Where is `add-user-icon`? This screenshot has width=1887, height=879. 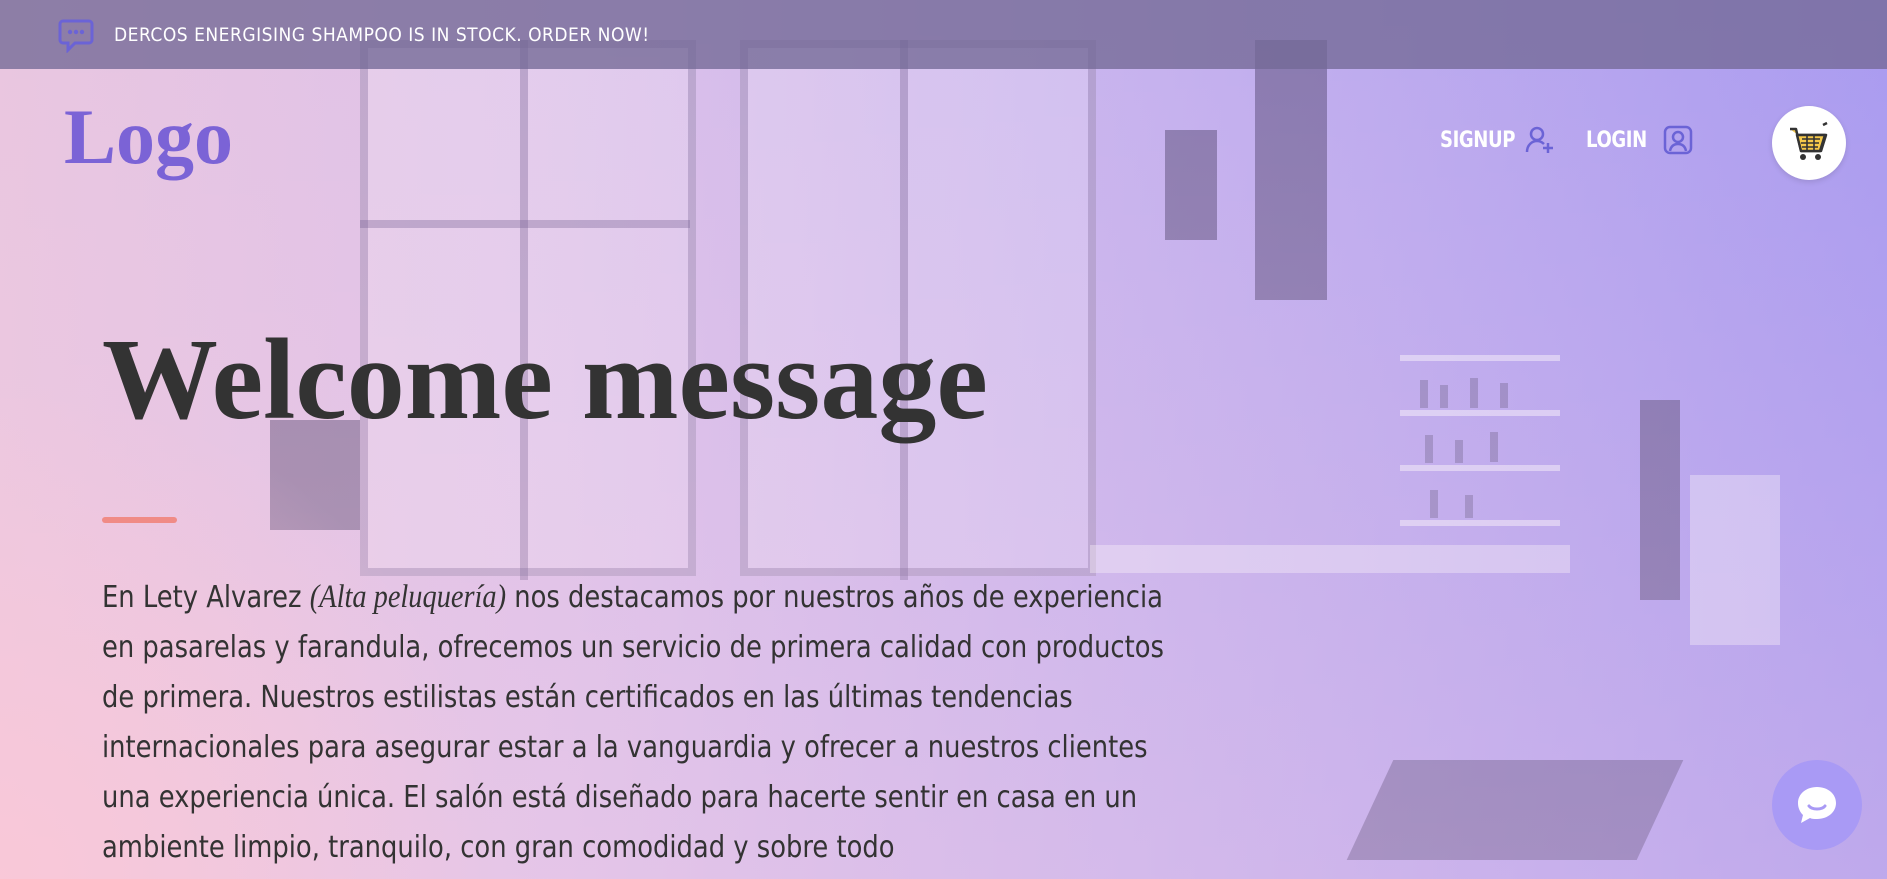
add-user-icon is located at coordinates (1539, 139).